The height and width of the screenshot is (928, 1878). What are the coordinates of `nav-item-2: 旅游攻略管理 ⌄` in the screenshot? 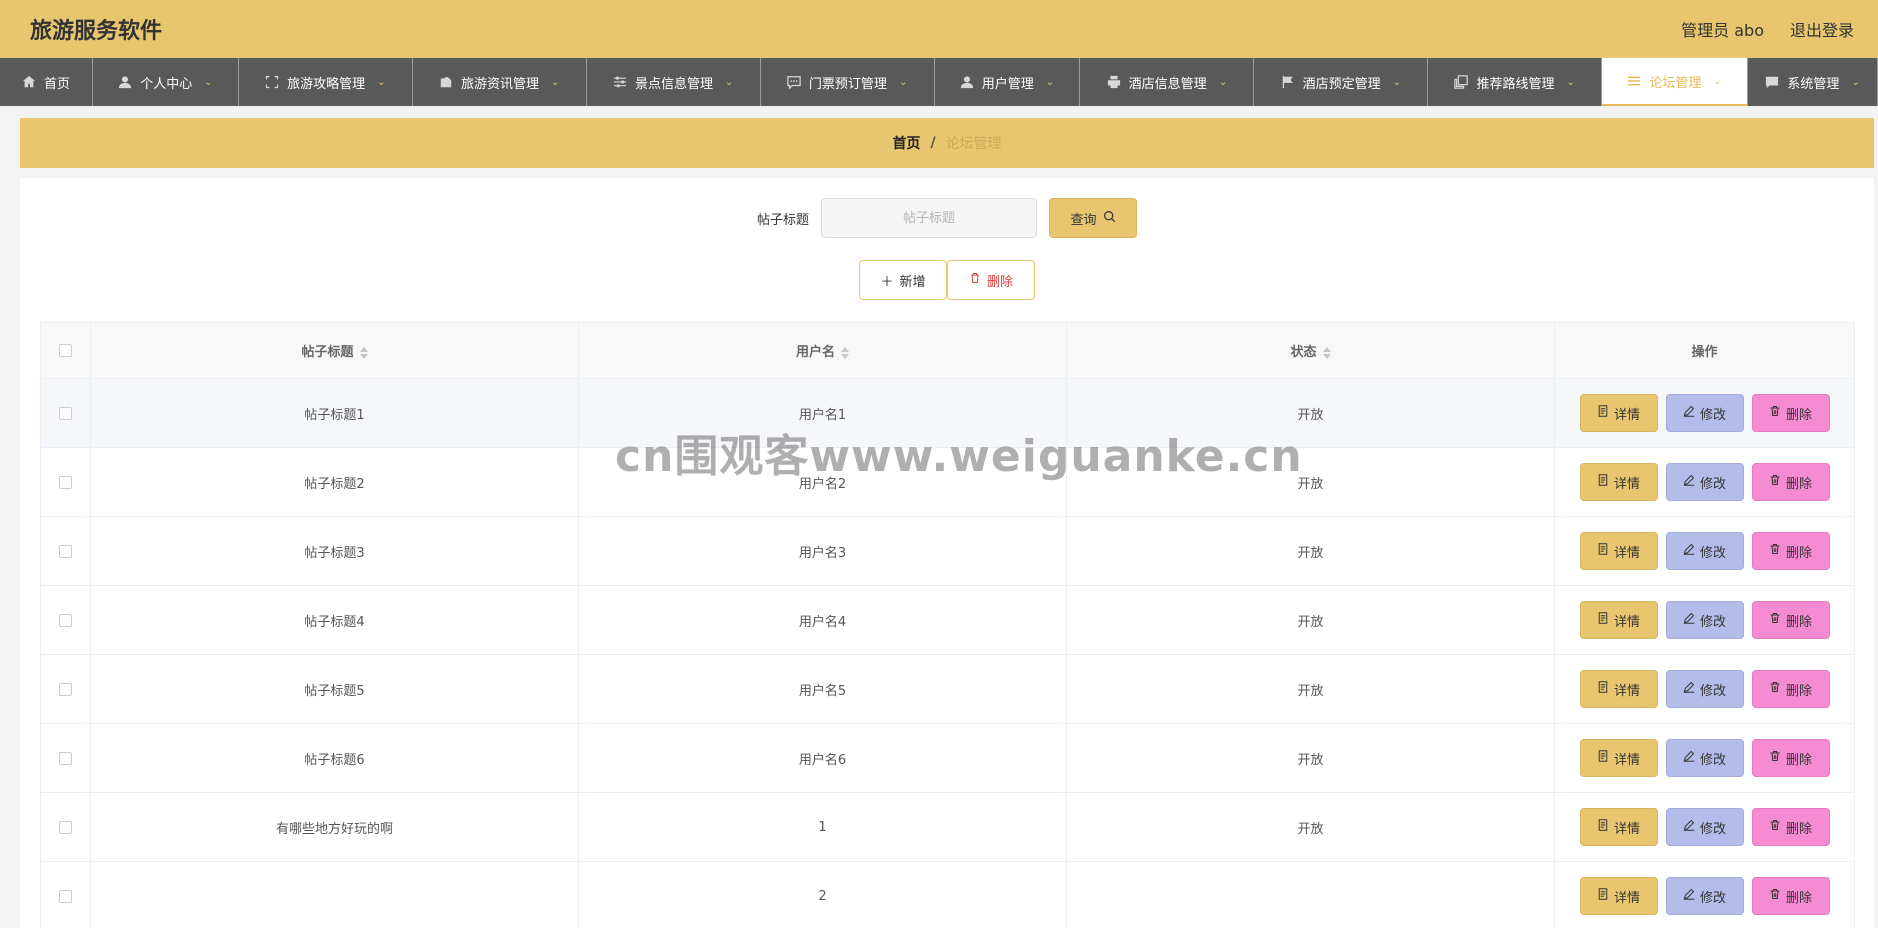 It's located at (326, 82).